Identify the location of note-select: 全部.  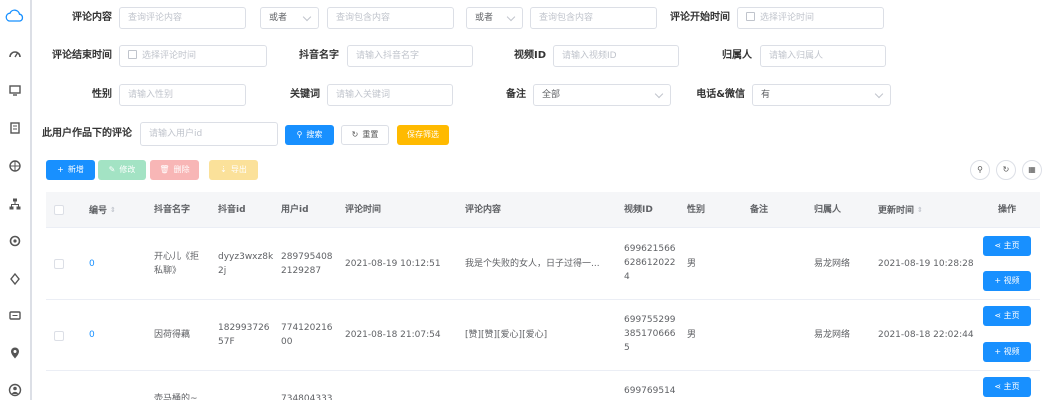
(602, 95).